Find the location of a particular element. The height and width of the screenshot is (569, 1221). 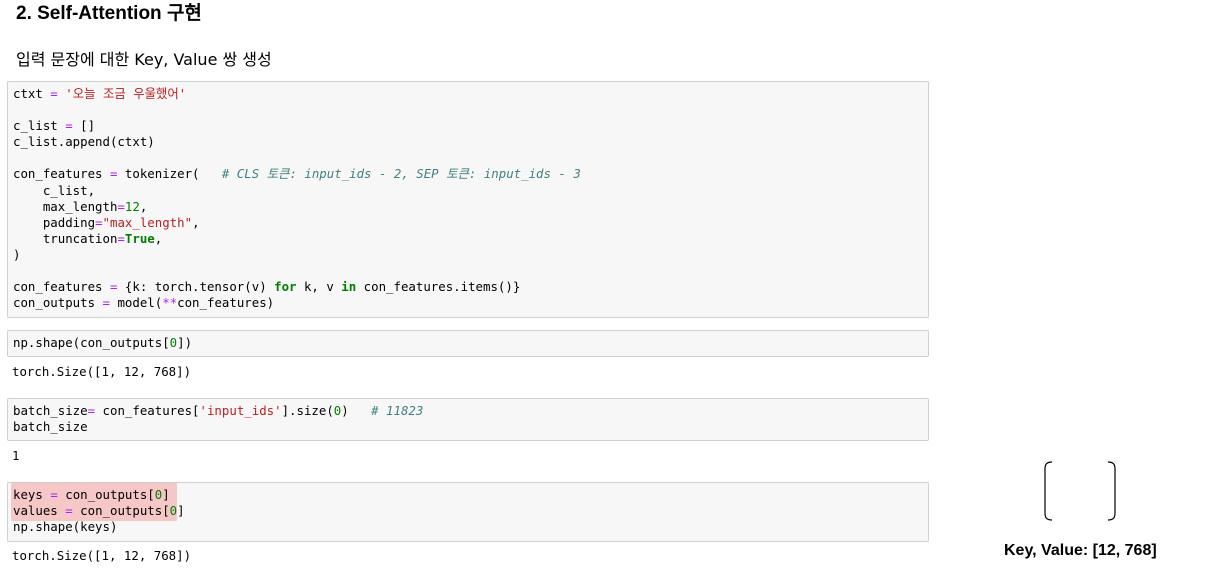

code-keyword: for is located at coordinates (285, 287).